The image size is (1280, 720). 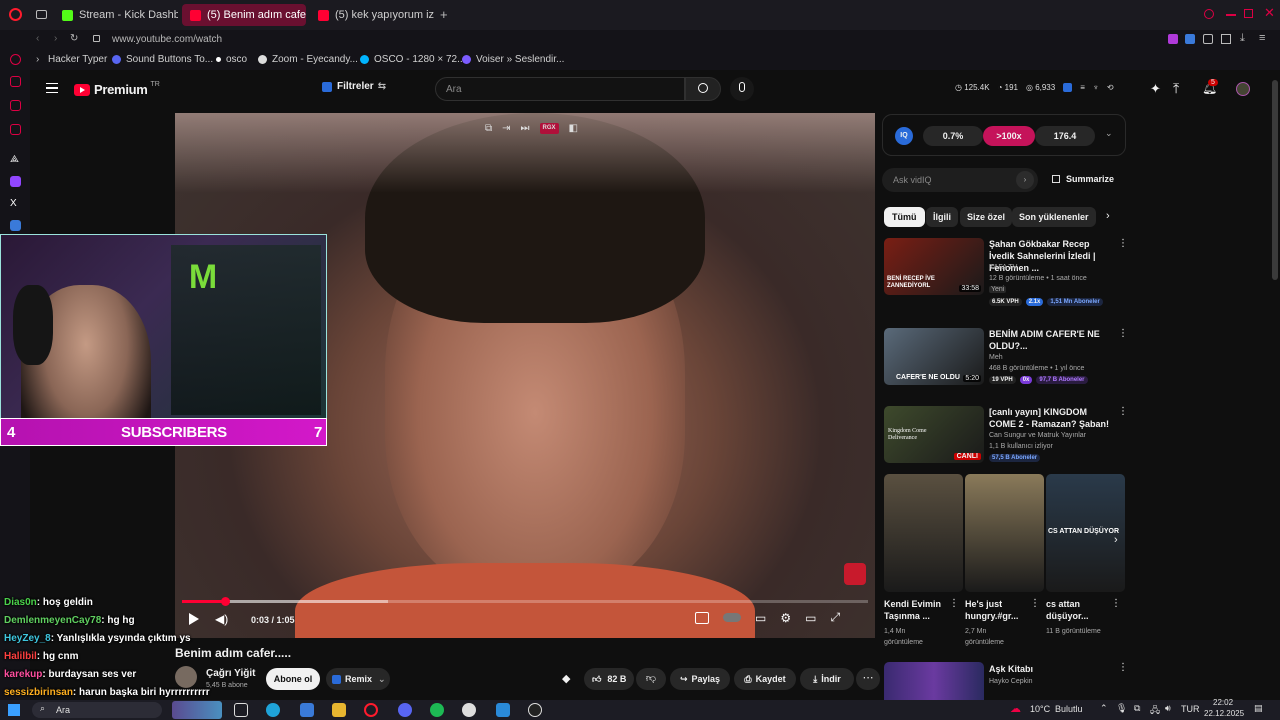 What do you see at coordinates (1248, 13) in the screenshot?
I see `maximize-button` at bounding box center [1248, 13].